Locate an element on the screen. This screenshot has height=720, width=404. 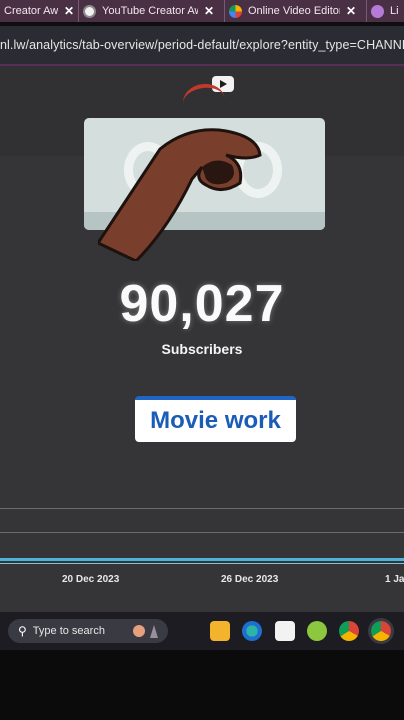
tab-youtube-creator-awards: YouTube Creator Awa ✕ is located at coordinates (151, 11).